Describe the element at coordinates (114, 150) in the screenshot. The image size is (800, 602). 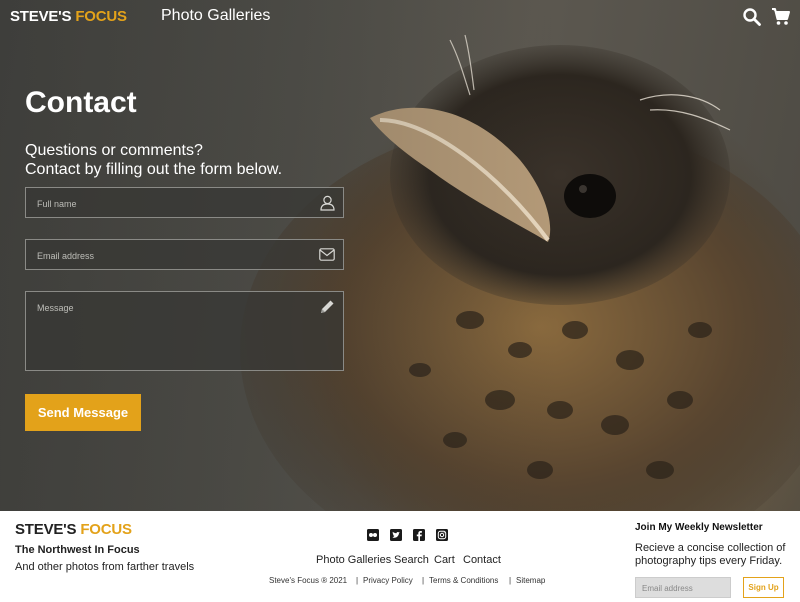
I see `intro-line-1: Questions or comments?` at that location.